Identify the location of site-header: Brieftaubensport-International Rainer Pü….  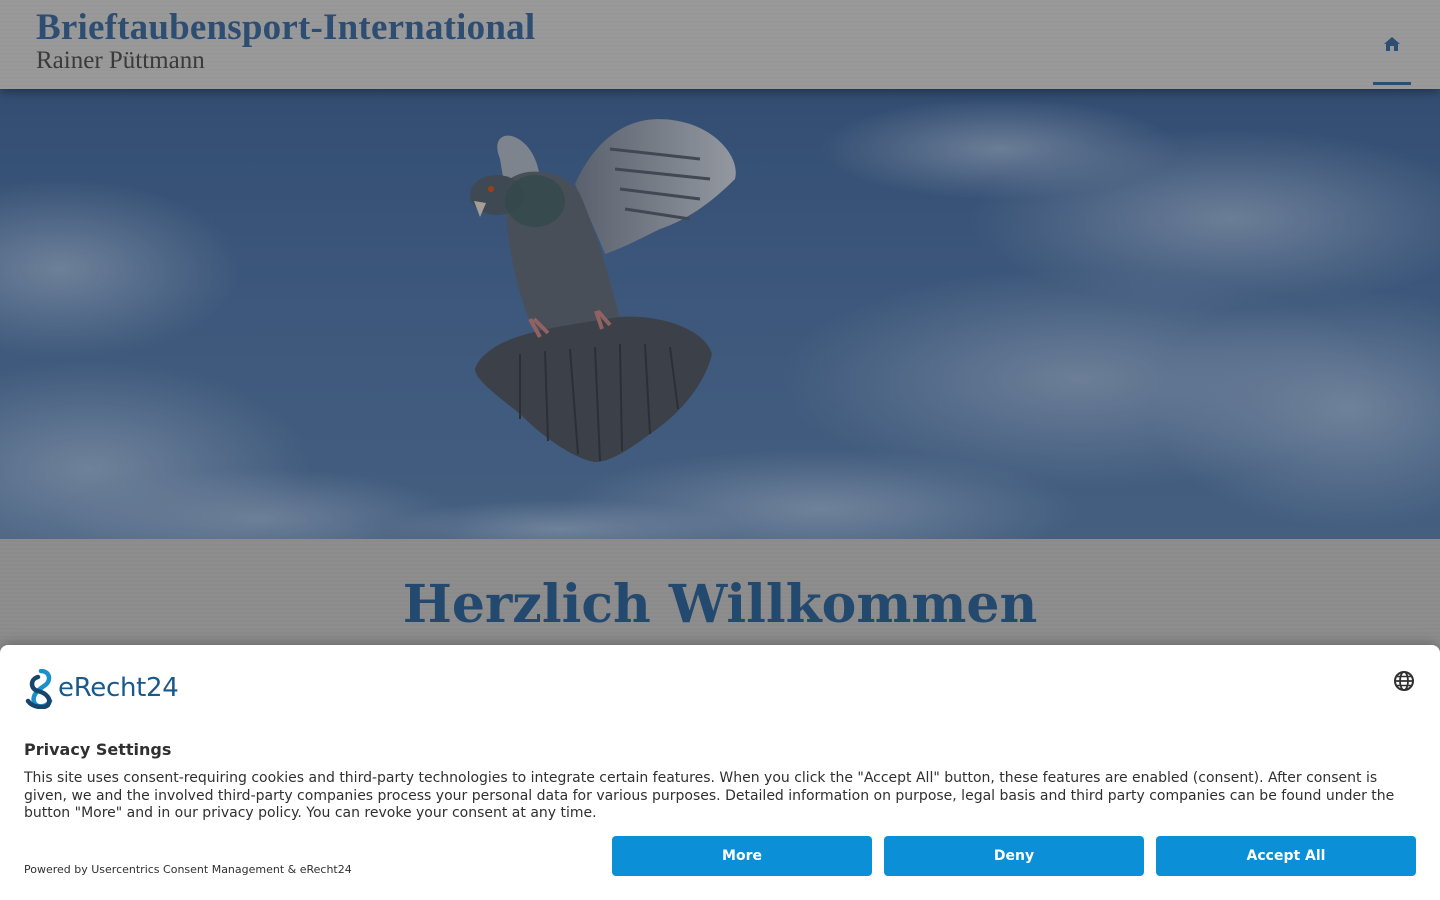
(720, 44).